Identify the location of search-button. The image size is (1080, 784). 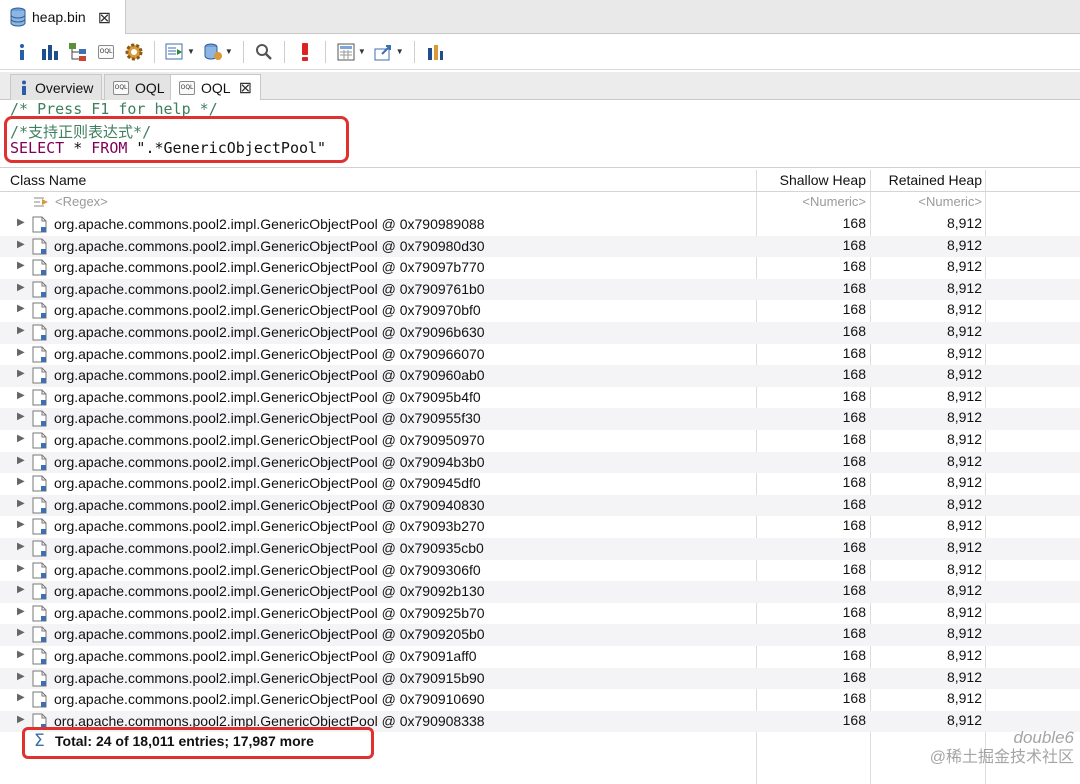
(264, 52).